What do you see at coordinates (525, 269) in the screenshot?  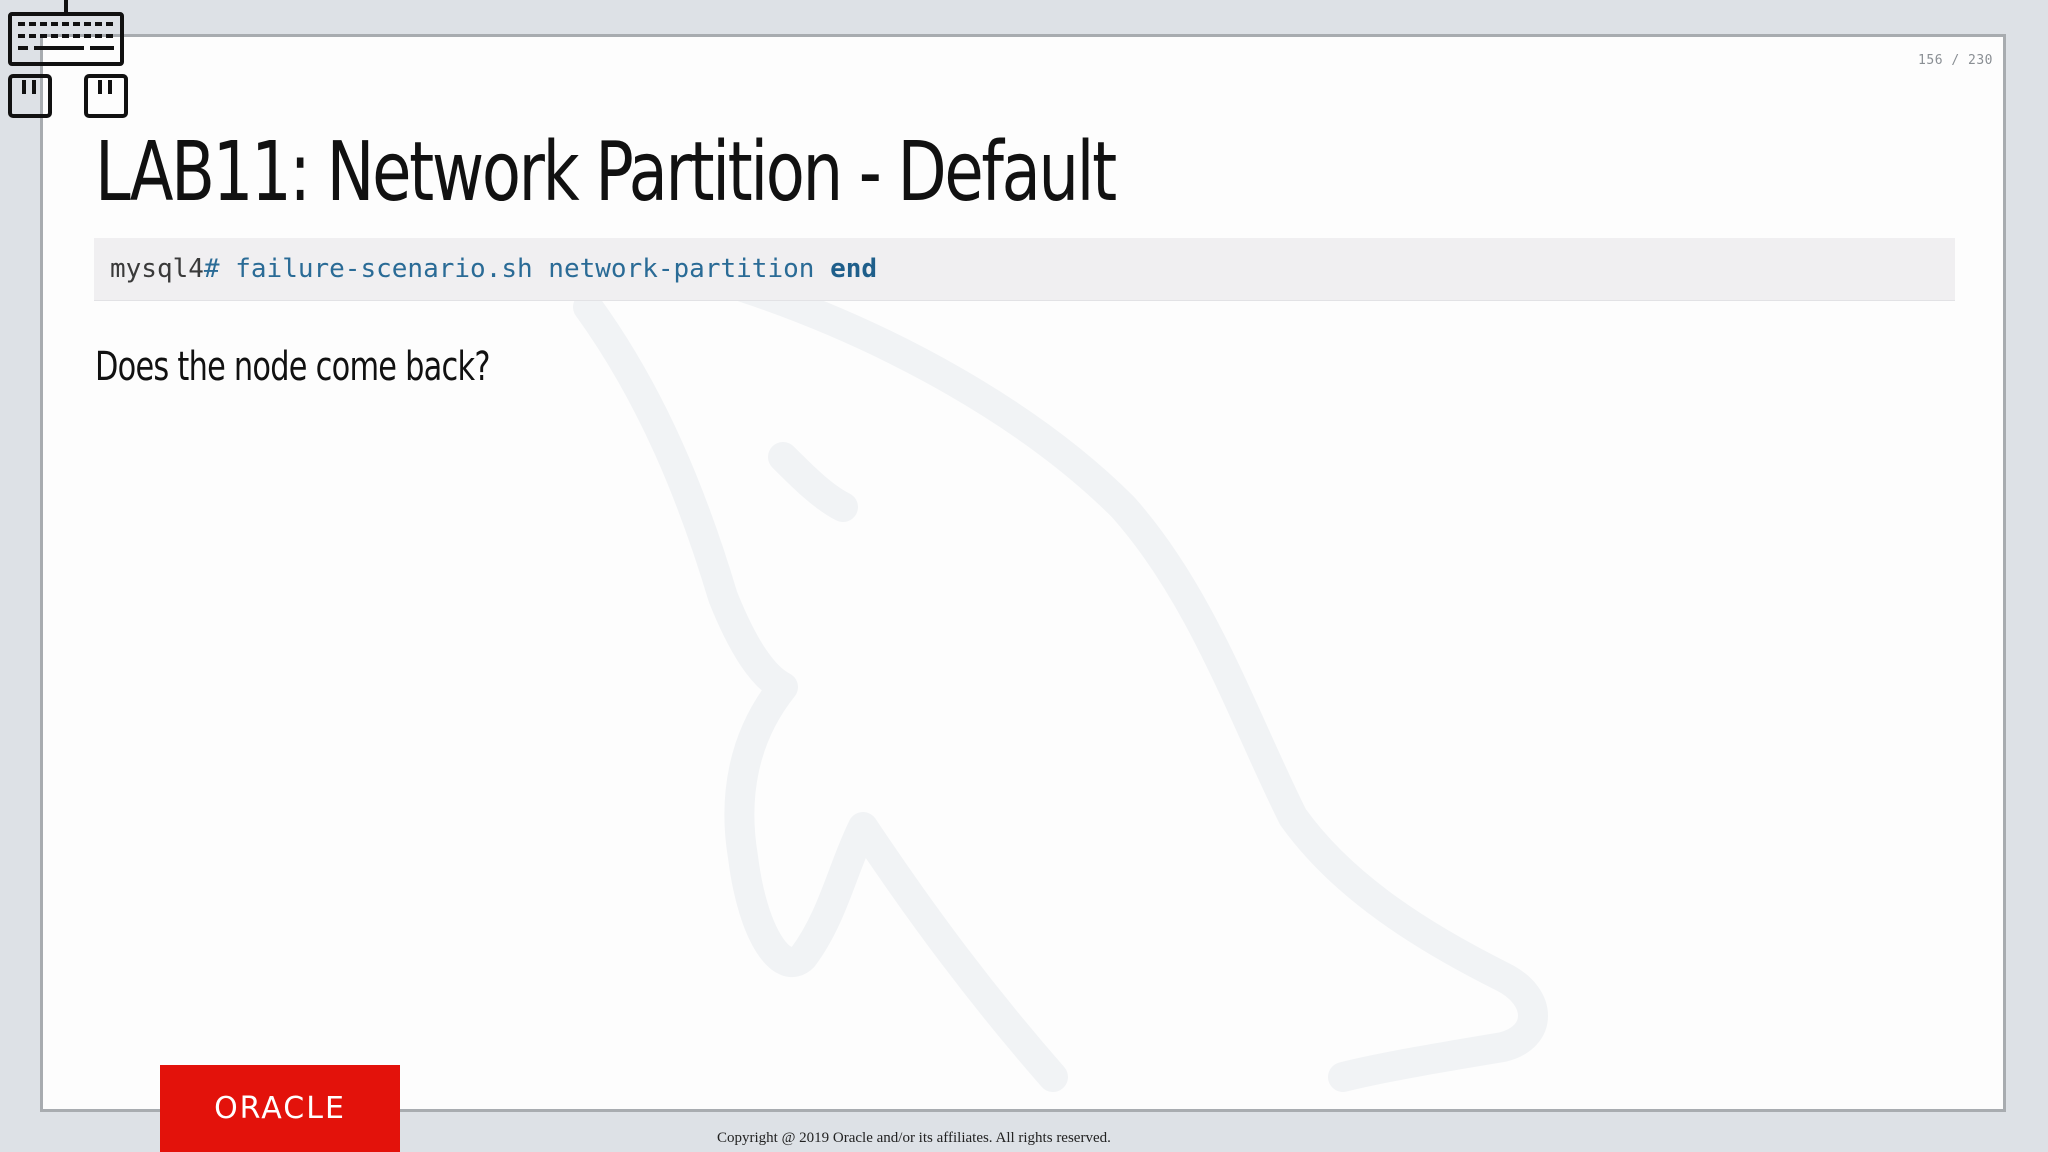 I see `code-command: failure-scenario.sh network-partition` at bounding box center [525, 269].